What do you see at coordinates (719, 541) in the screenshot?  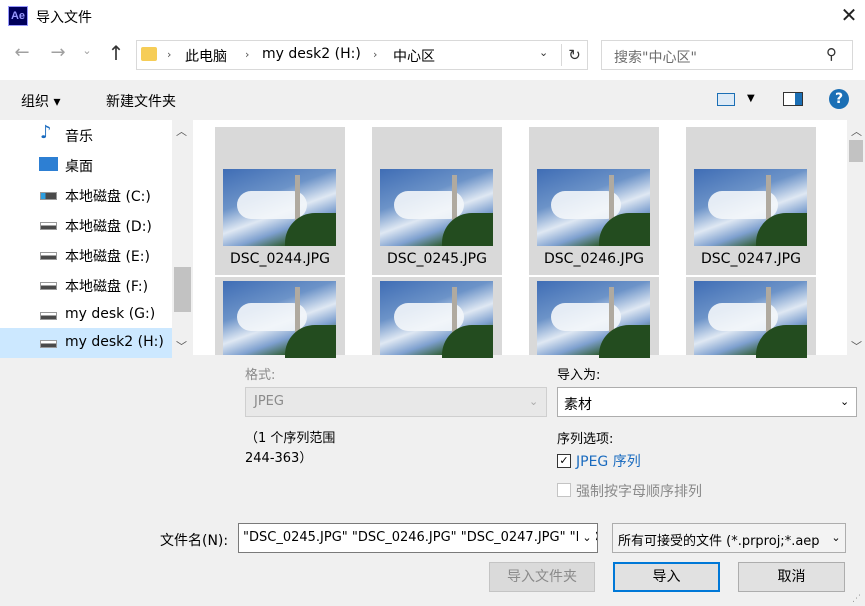 I see `file-type-filter-value: 所有可接受的文件 (*.prproj;*.aep` at bounding box center [719, 541].